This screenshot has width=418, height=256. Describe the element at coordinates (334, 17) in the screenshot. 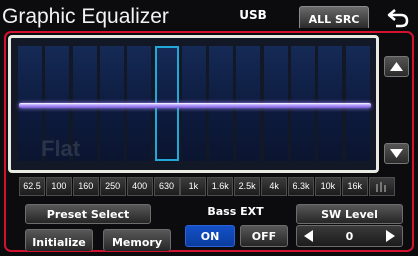

I see `all-src-button: ALL SRC` at that location.